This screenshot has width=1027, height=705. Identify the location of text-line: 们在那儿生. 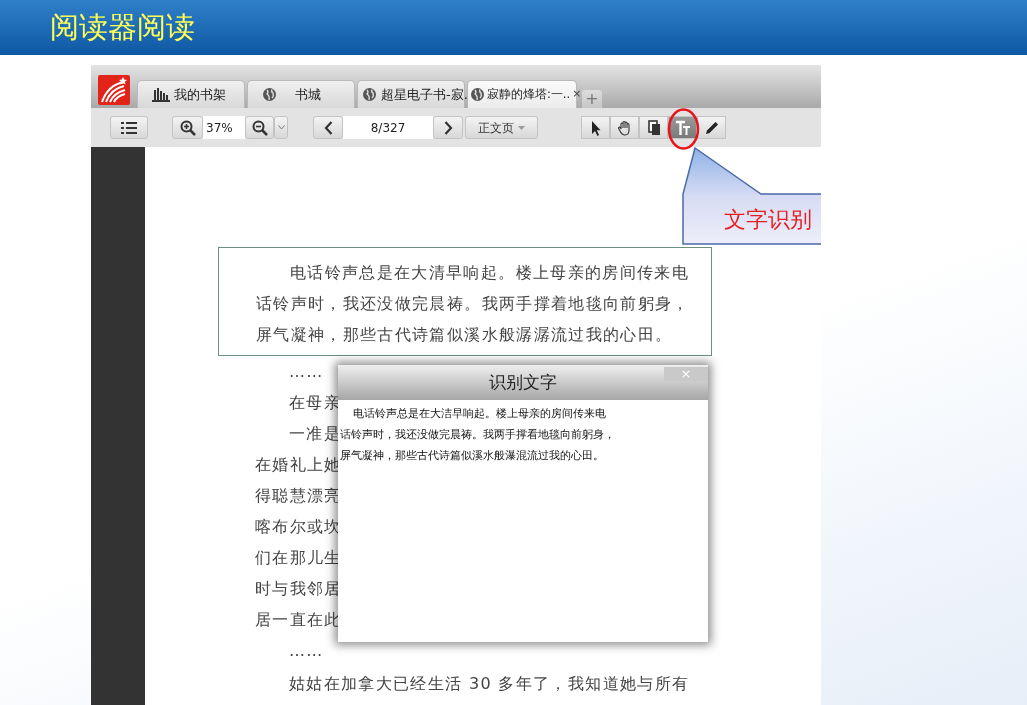
(298, 558).